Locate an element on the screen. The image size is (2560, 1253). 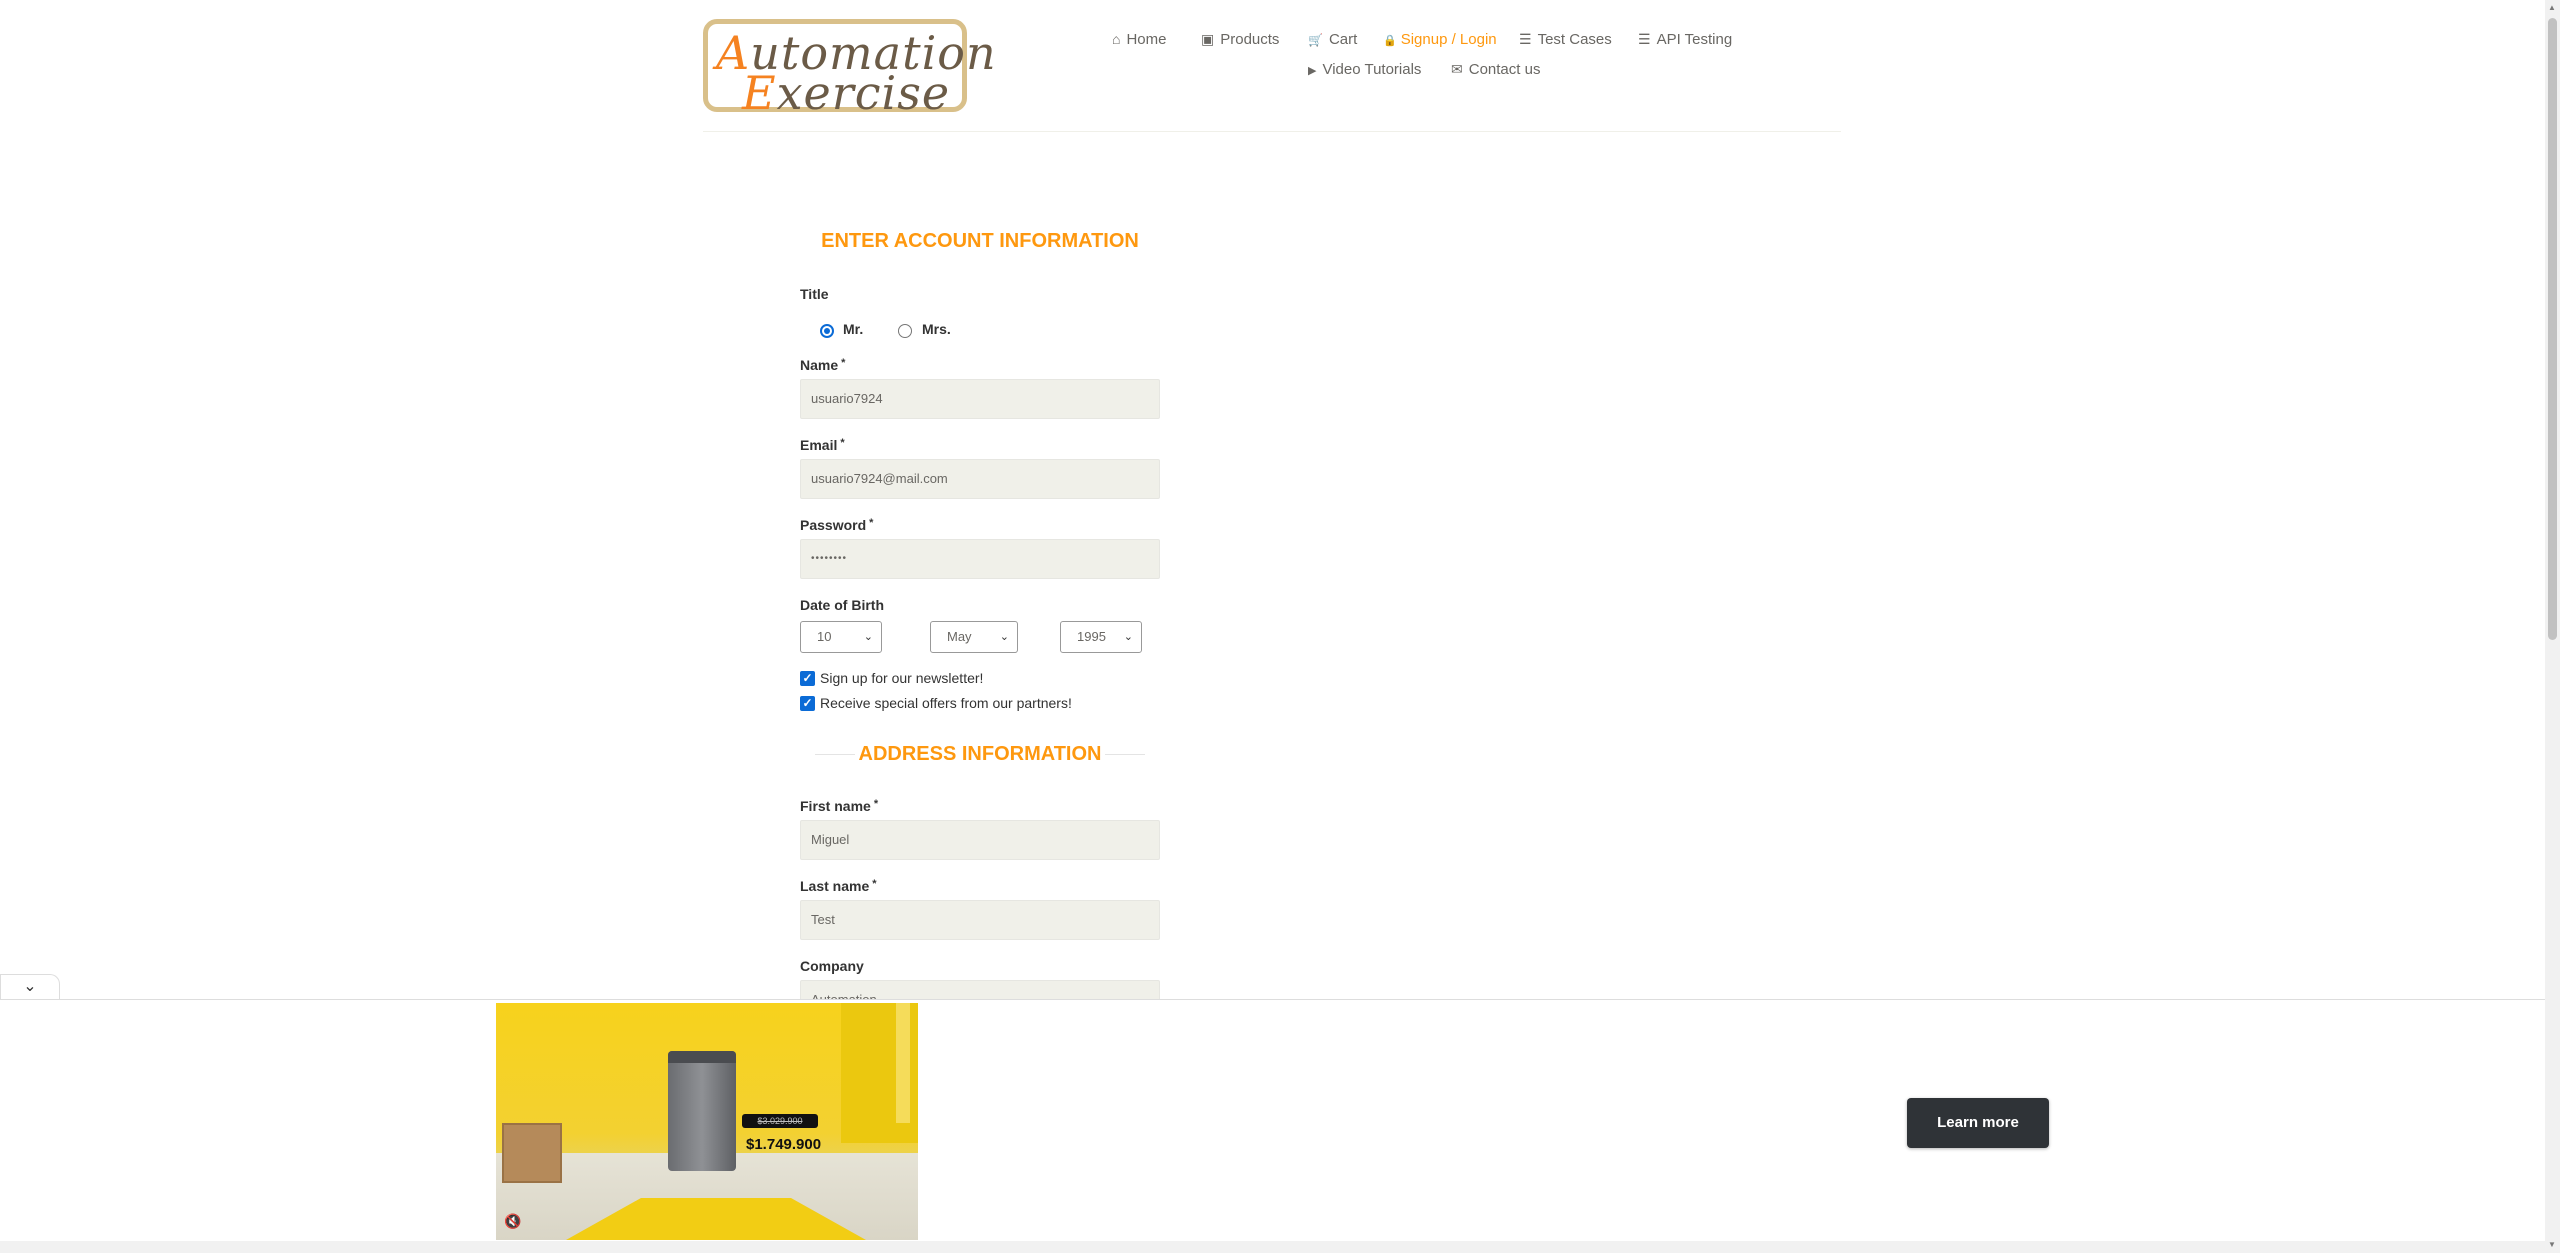
title-mrs-label: Mrs. is located at coordinates (936, 329).